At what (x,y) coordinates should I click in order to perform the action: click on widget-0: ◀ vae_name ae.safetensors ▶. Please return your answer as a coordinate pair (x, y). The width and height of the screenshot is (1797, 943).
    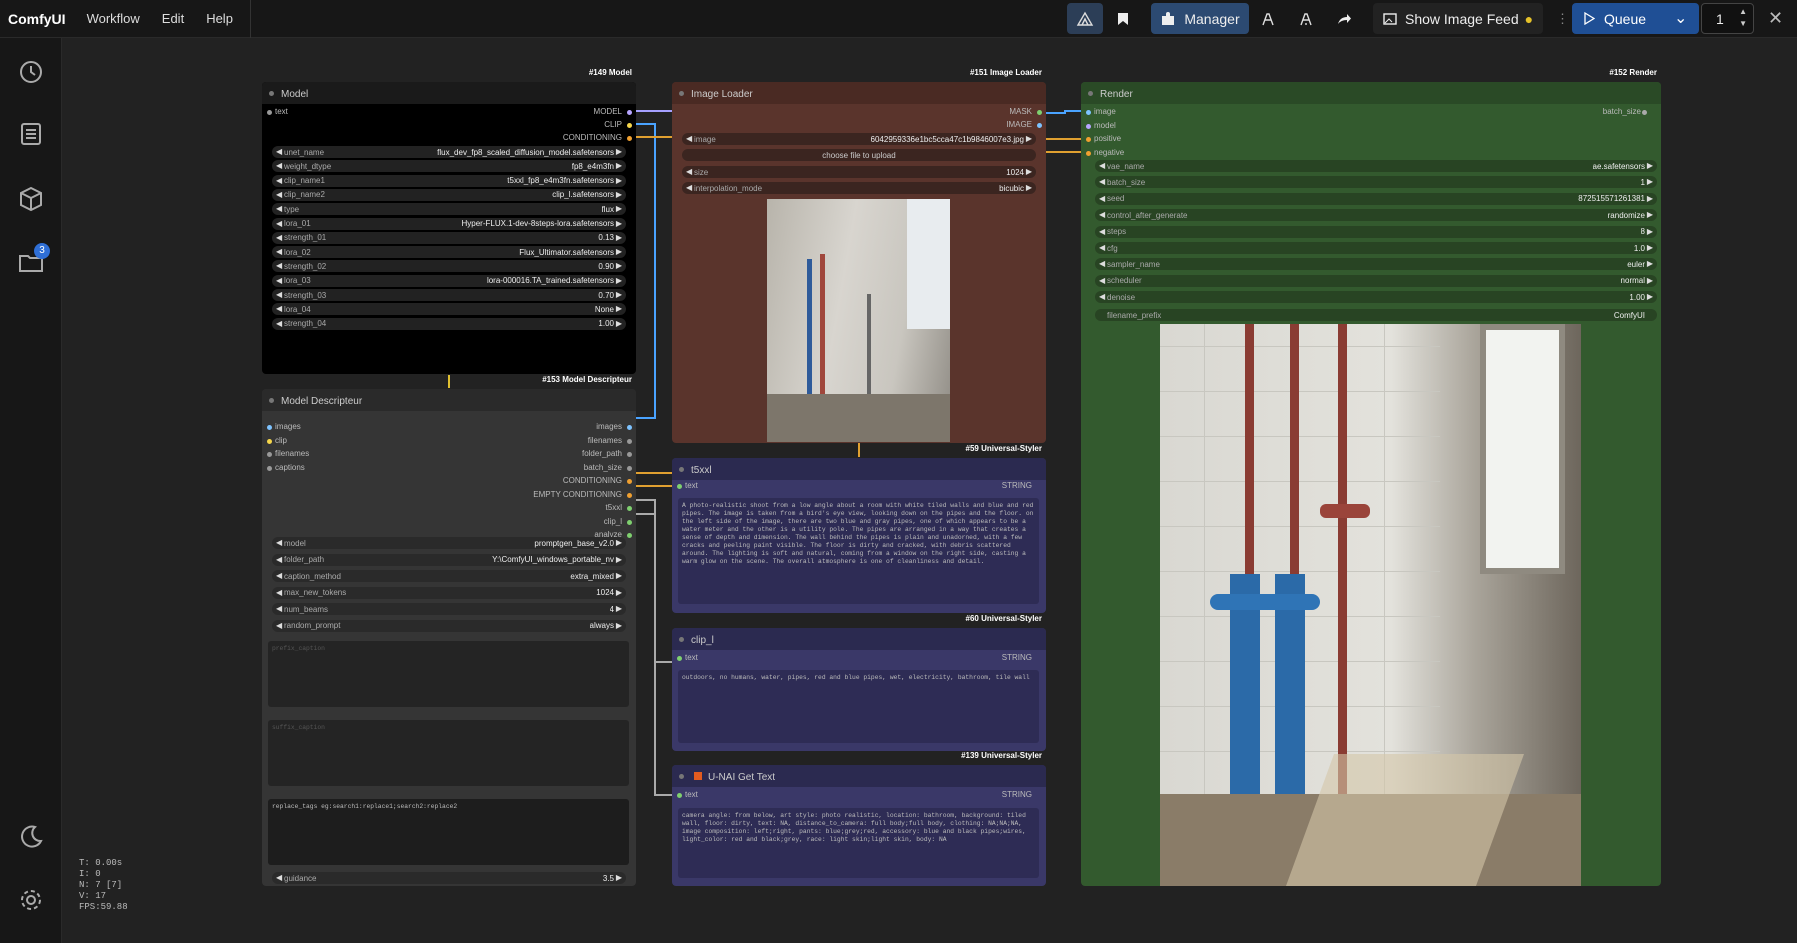
    Looking at the image, I should click on (1376, 166).